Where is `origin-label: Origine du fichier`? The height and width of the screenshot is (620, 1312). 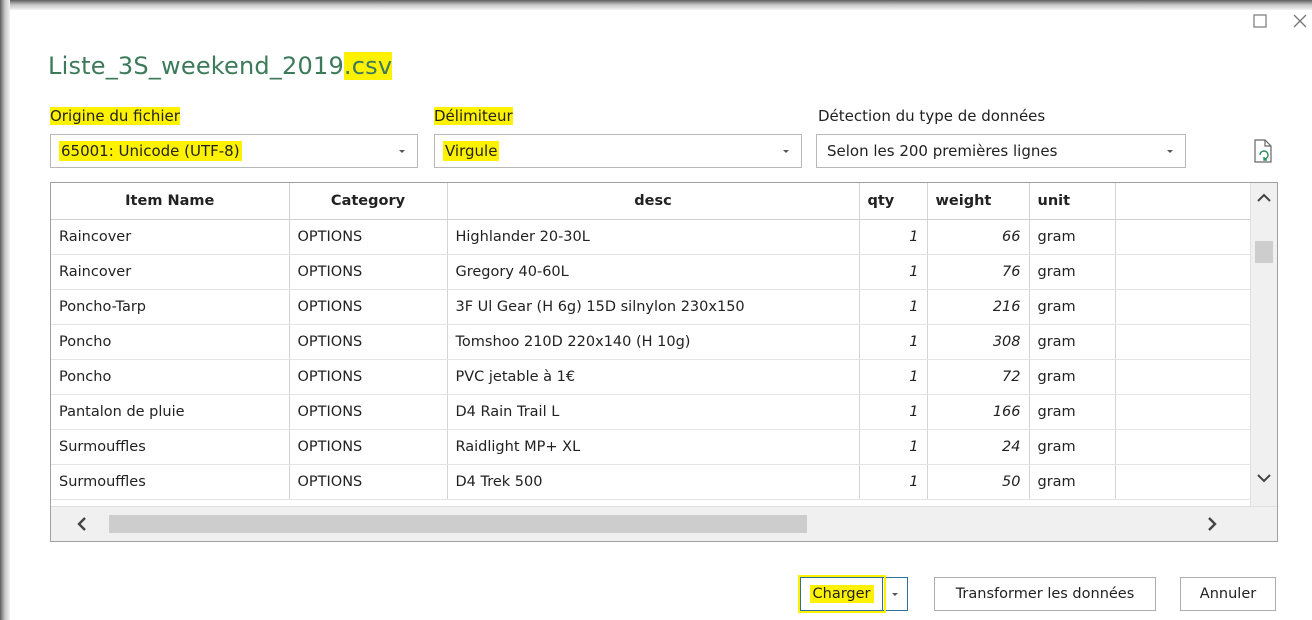
origin-label: Origine du fichier is located at coordinates (115, 116).